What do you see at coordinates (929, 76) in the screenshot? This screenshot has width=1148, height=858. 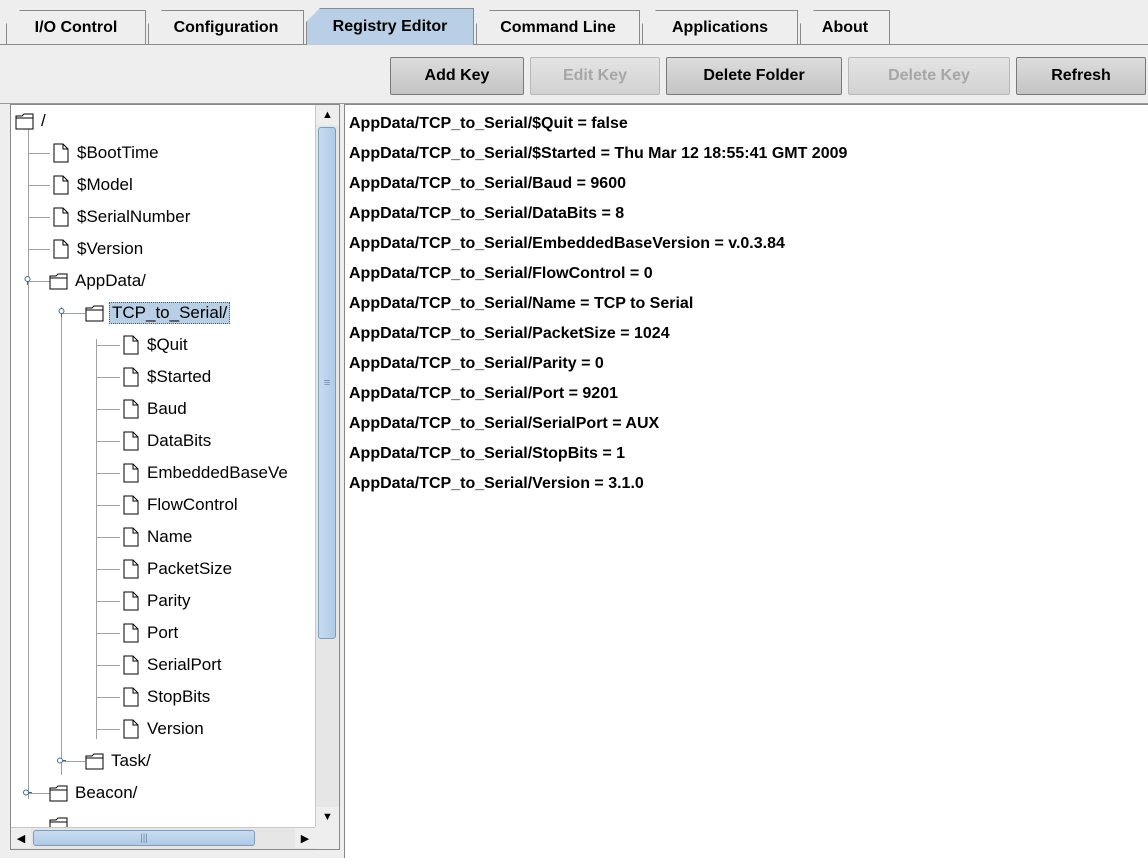 I see `delete-key-button: Delete Key` at bounding box center [929, 76].